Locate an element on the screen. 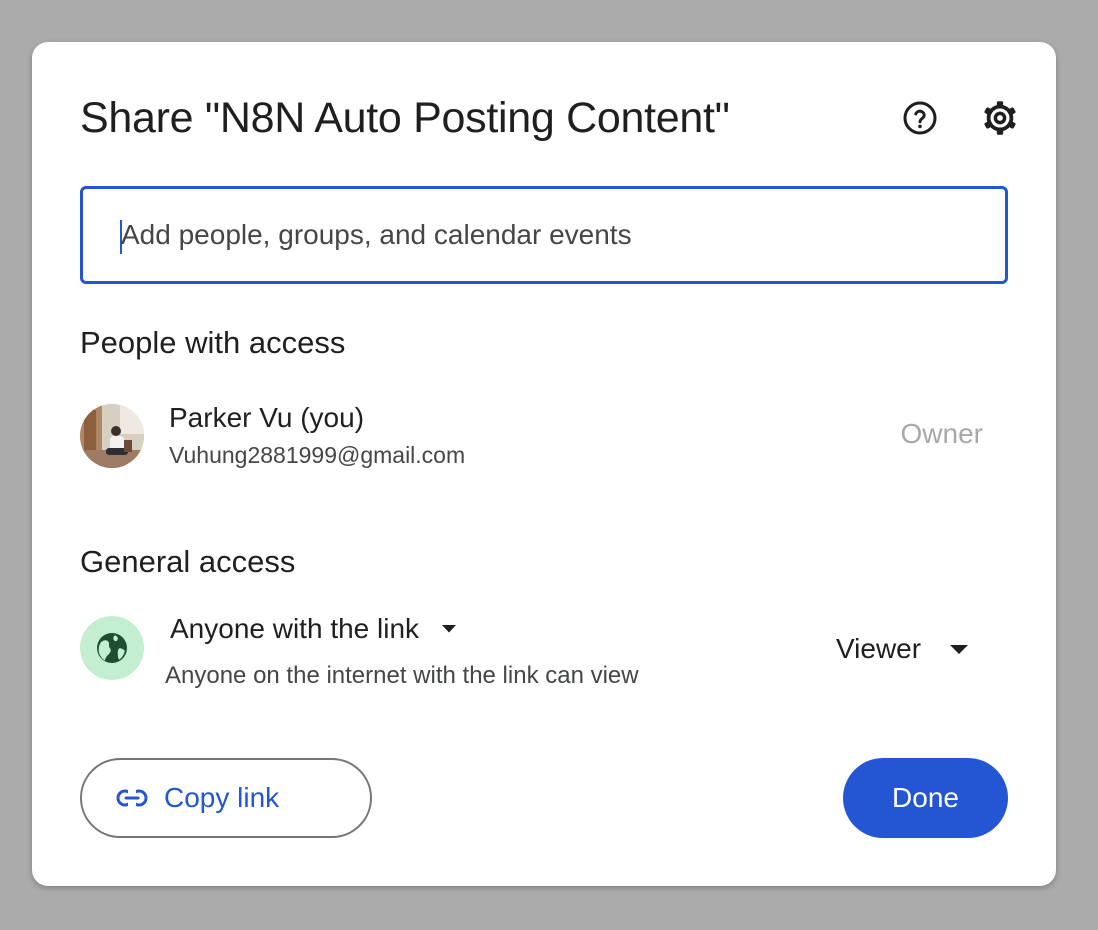  globe-icon-container is located at coordinates (112, 648).